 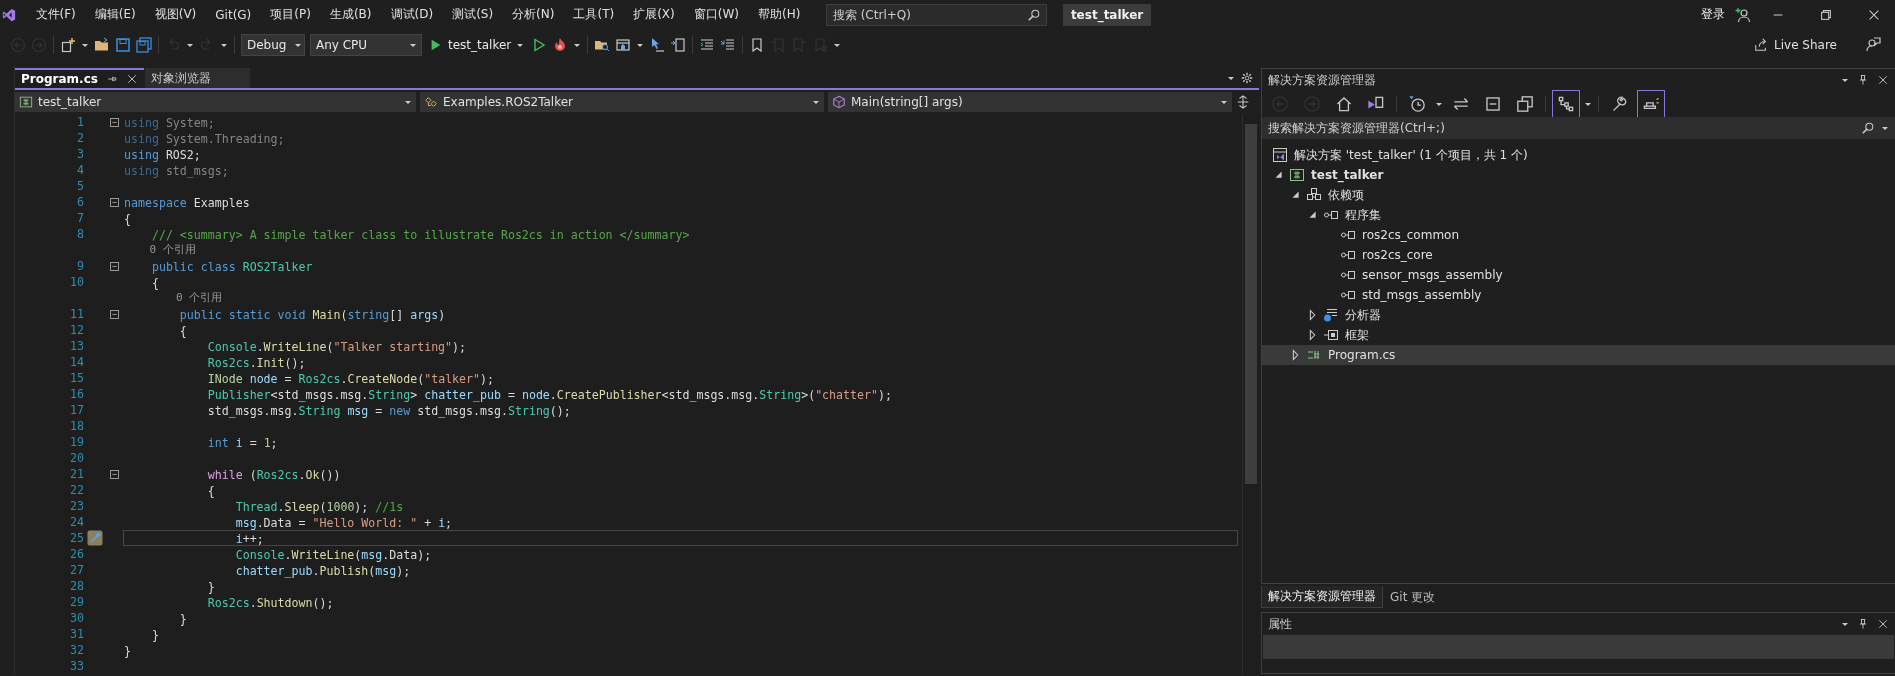 What do you see at coordinates (1795, 44) in the screenshot?
I see `live-share-button: Live Share` at bounding box center [1795, 44].